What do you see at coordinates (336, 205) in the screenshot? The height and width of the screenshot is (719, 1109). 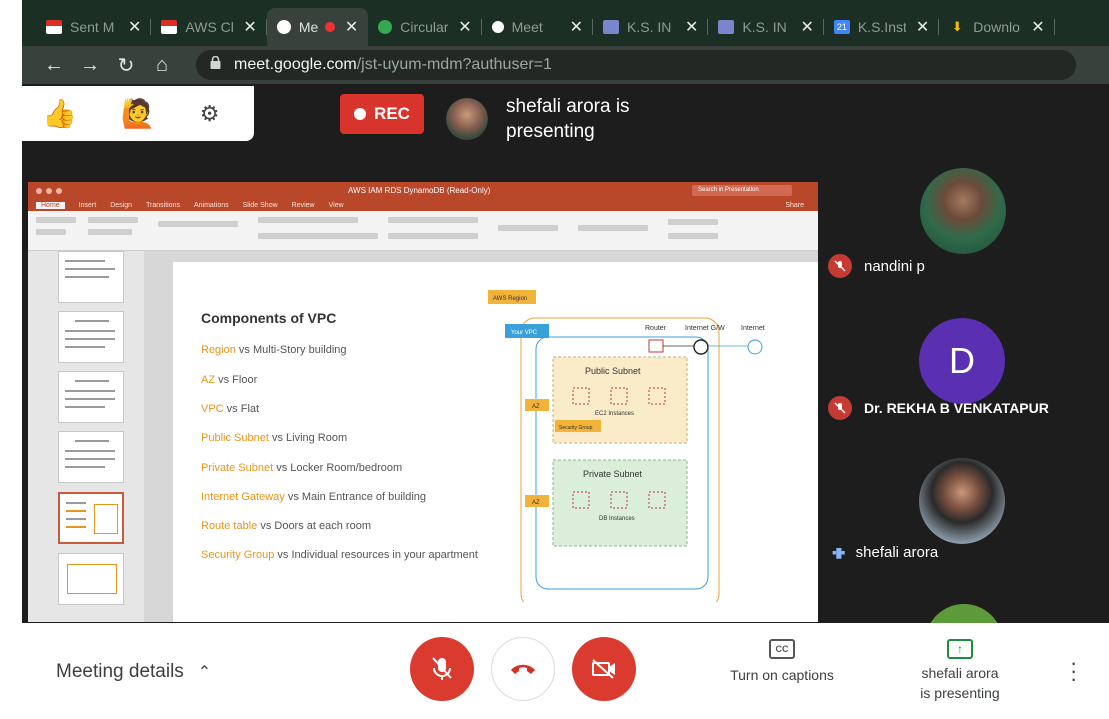 I see `ribbon-tab: View` at bounding box center [336, 205].